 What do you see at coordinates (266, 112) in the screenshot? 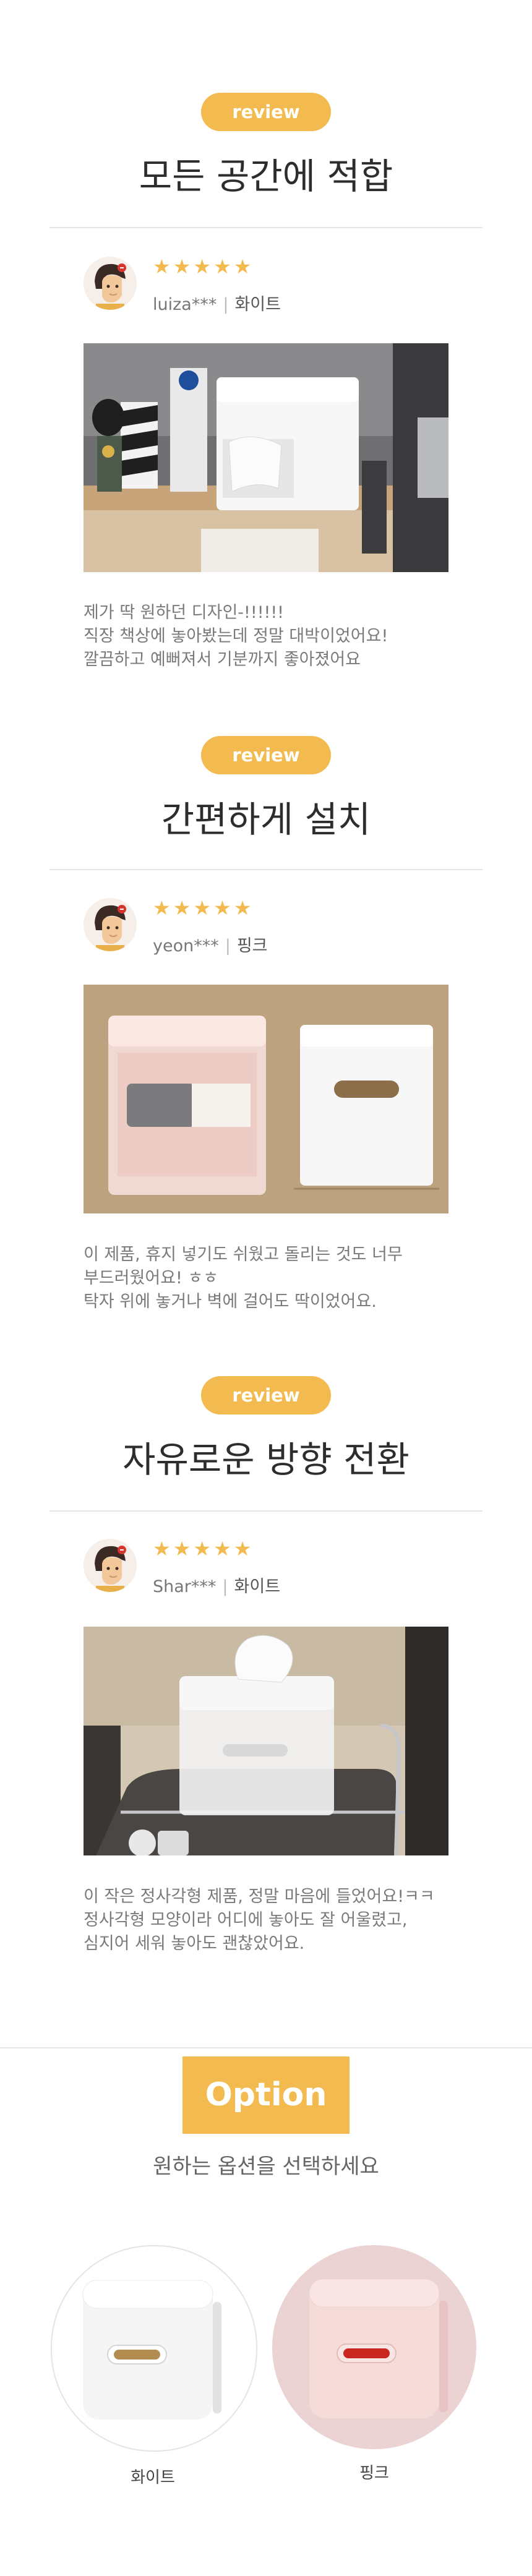
I see `review-badge-1: review` at bounding box center [266, 112].